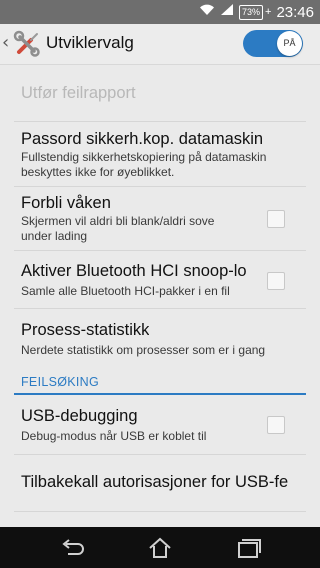  I want to click on wifi-icon, so click(207, 12).